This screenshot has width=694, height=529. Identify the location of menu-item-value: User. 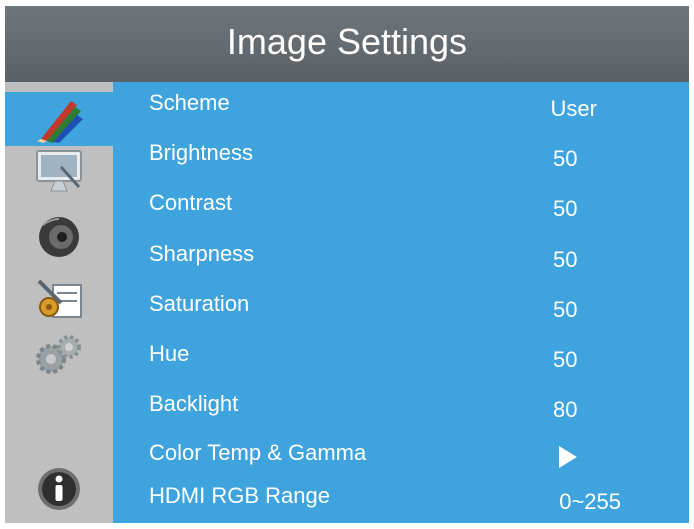
(573, 108).